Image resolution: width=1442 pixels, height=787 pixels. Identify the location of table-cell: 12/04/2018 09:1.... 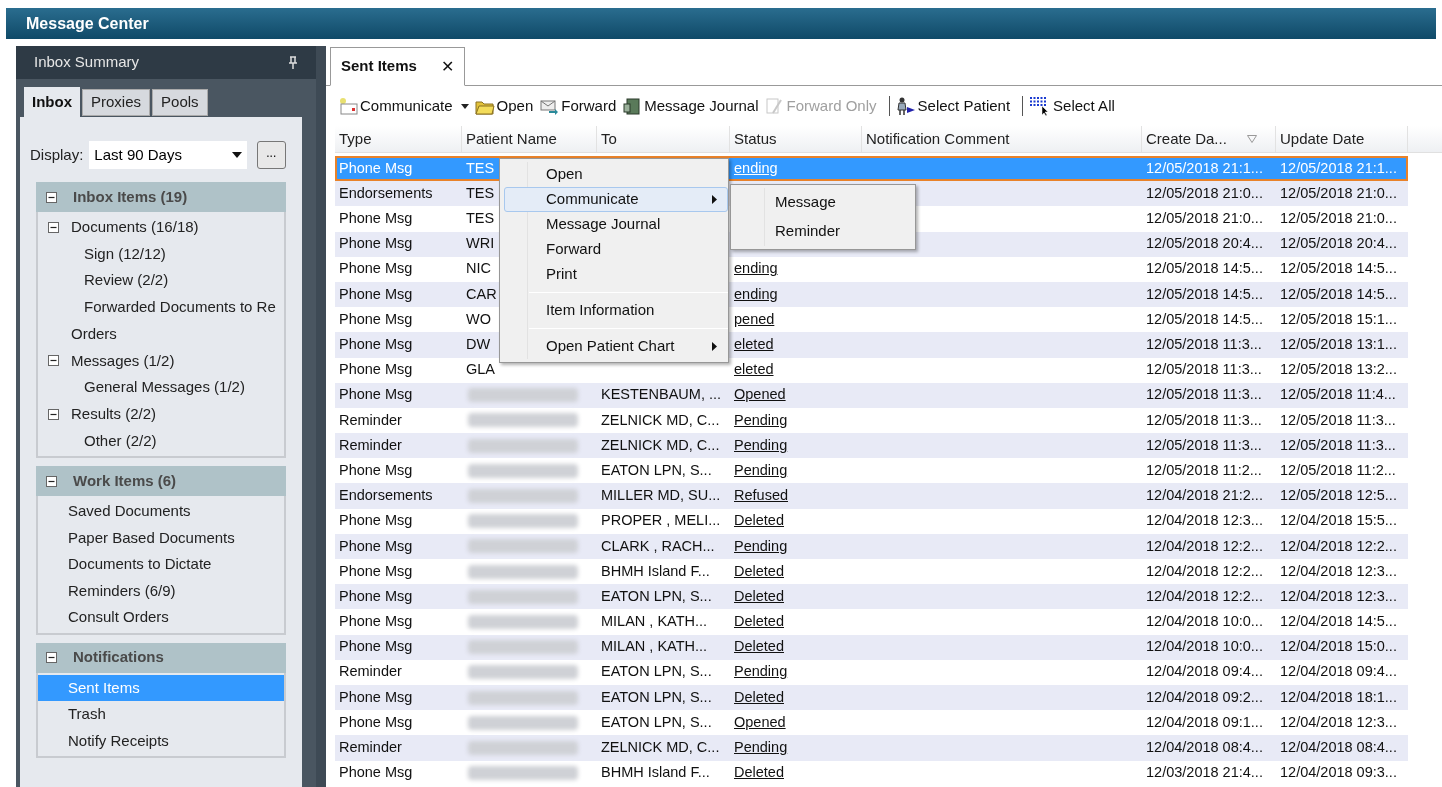
(1204, 721).